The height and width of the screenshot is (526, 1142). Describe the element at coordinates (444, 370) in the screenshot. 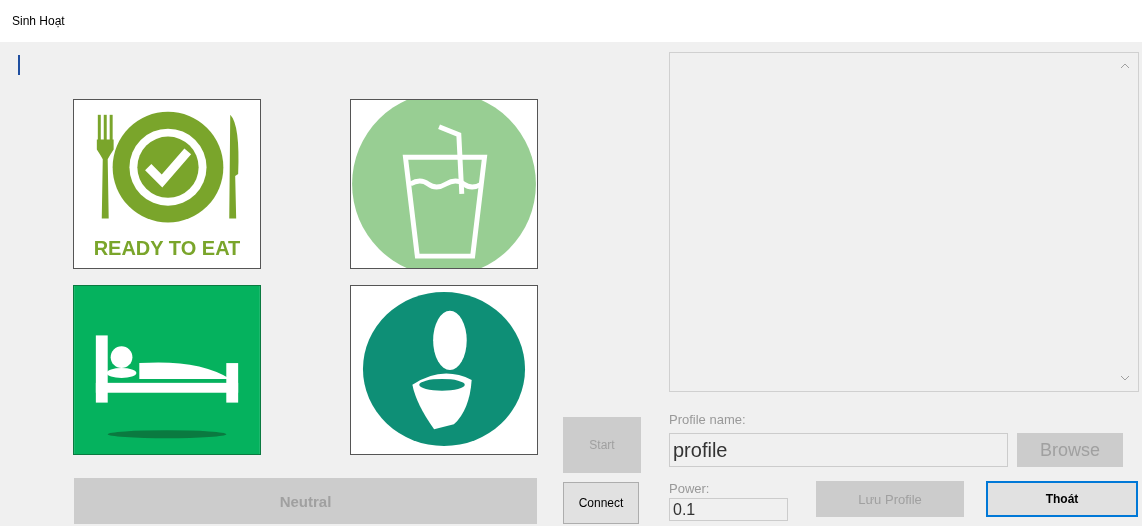

I see `toilet-picture` at that location.